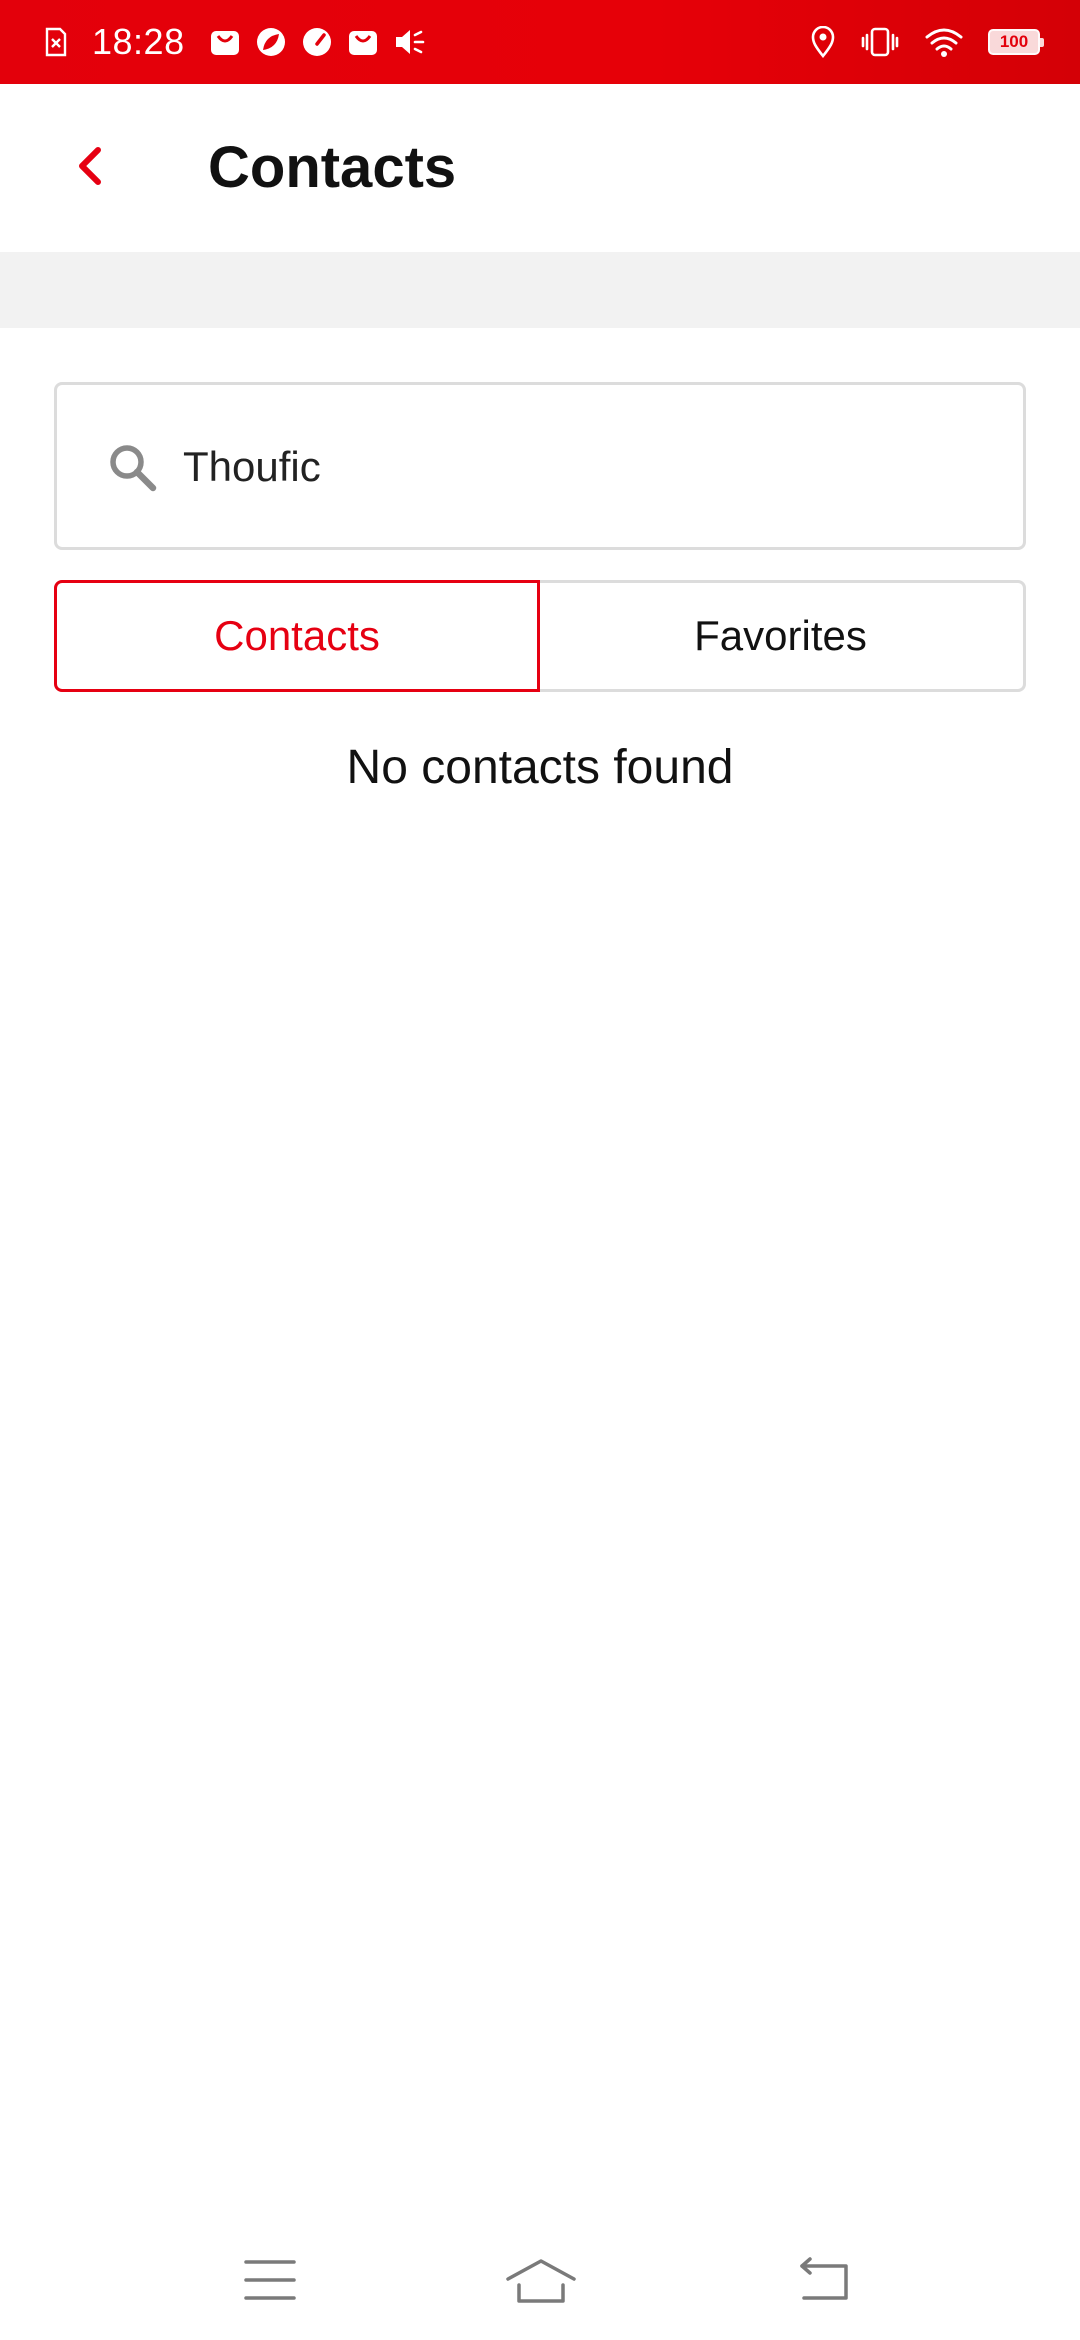 The image size is (1080, 2340). What do you see at coordinates (271, 42) in the screenshot?
I see `leaf-app-icon` at bounding box center [271, 42].